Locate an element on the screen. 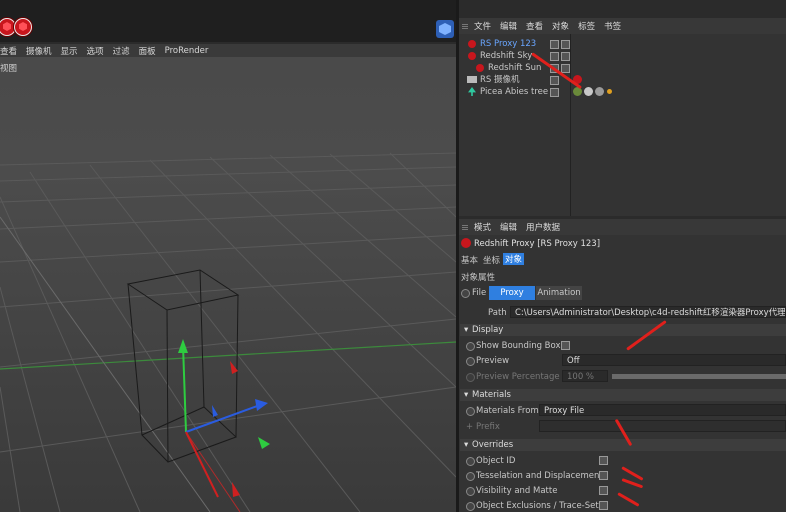 The image size is (786, 512). show-bbox-label: Show Bounding Box is located at coordinates (518, 346).